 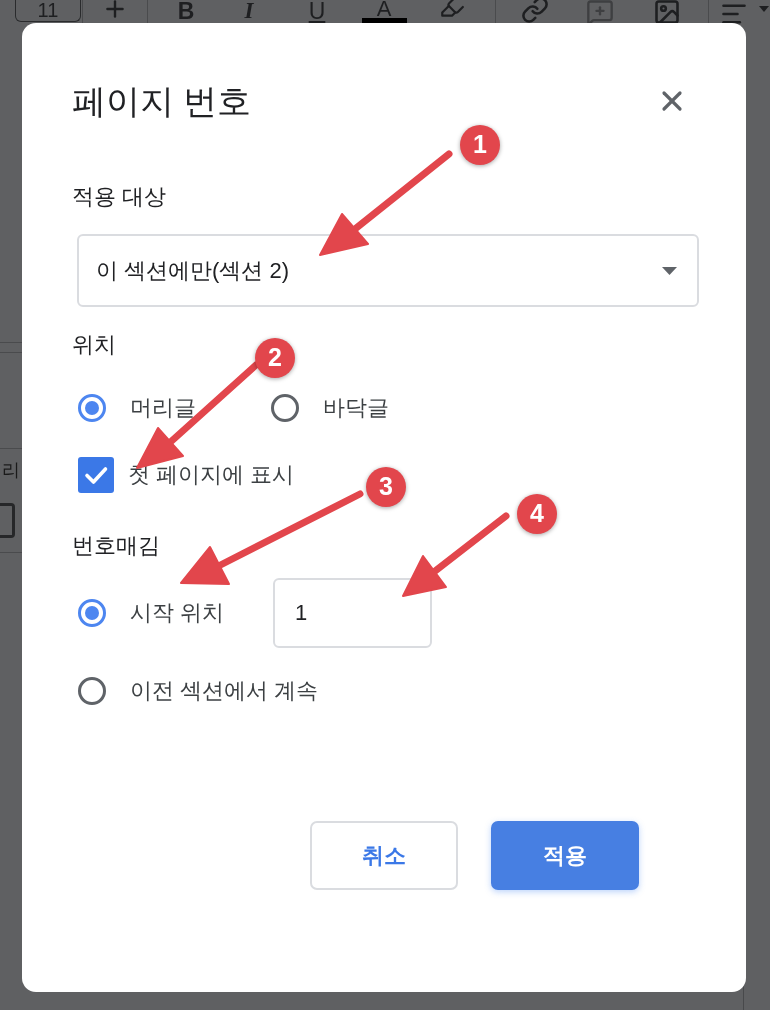 What do you see at coordinates (116, 546) in the screenshot?
I see `section-label: 번호매김` at bounding box center [116, 546].